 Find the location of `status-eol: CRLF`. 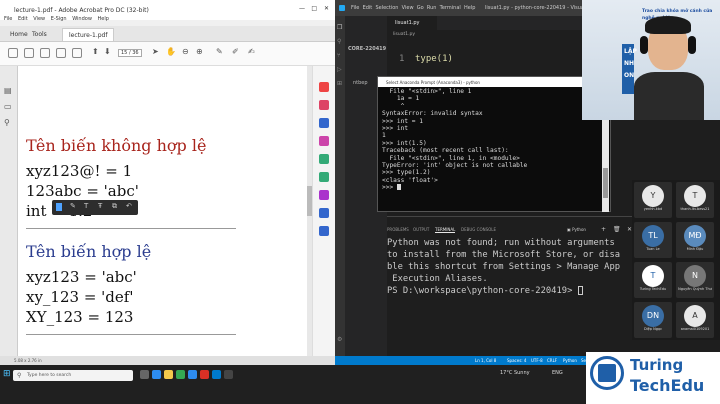

status-eol: CRLF is located at coordinates (552, 360).